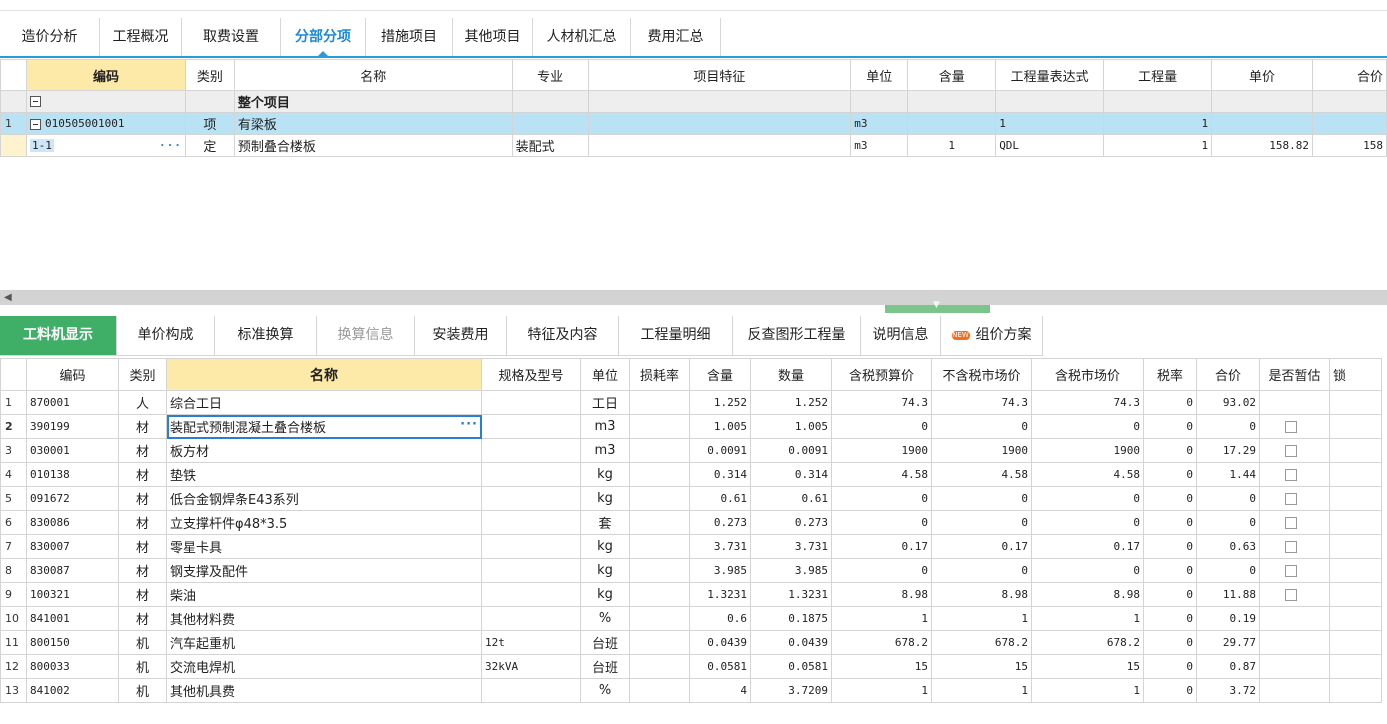  Describe the element at coordinates (324, 594) in the screenshot. I see `row-name: 柴油` at that location.